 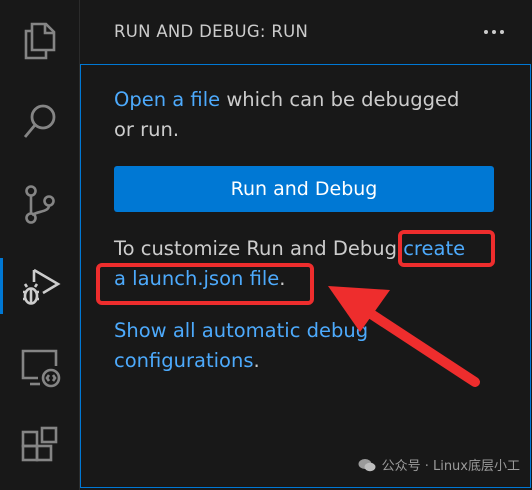 I want to click on show-all-line-2: configurations., so click(x=187, y=361).